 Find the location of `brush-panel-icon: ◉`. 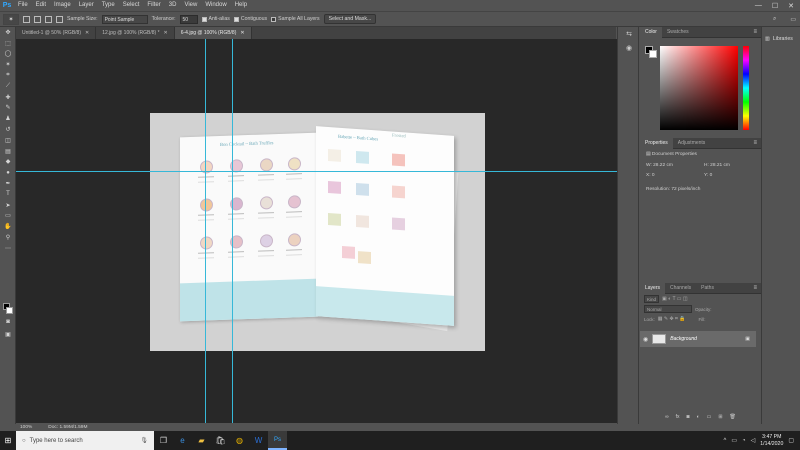

brush-panel-icon: ◉ is located at coordinates (629, 48).